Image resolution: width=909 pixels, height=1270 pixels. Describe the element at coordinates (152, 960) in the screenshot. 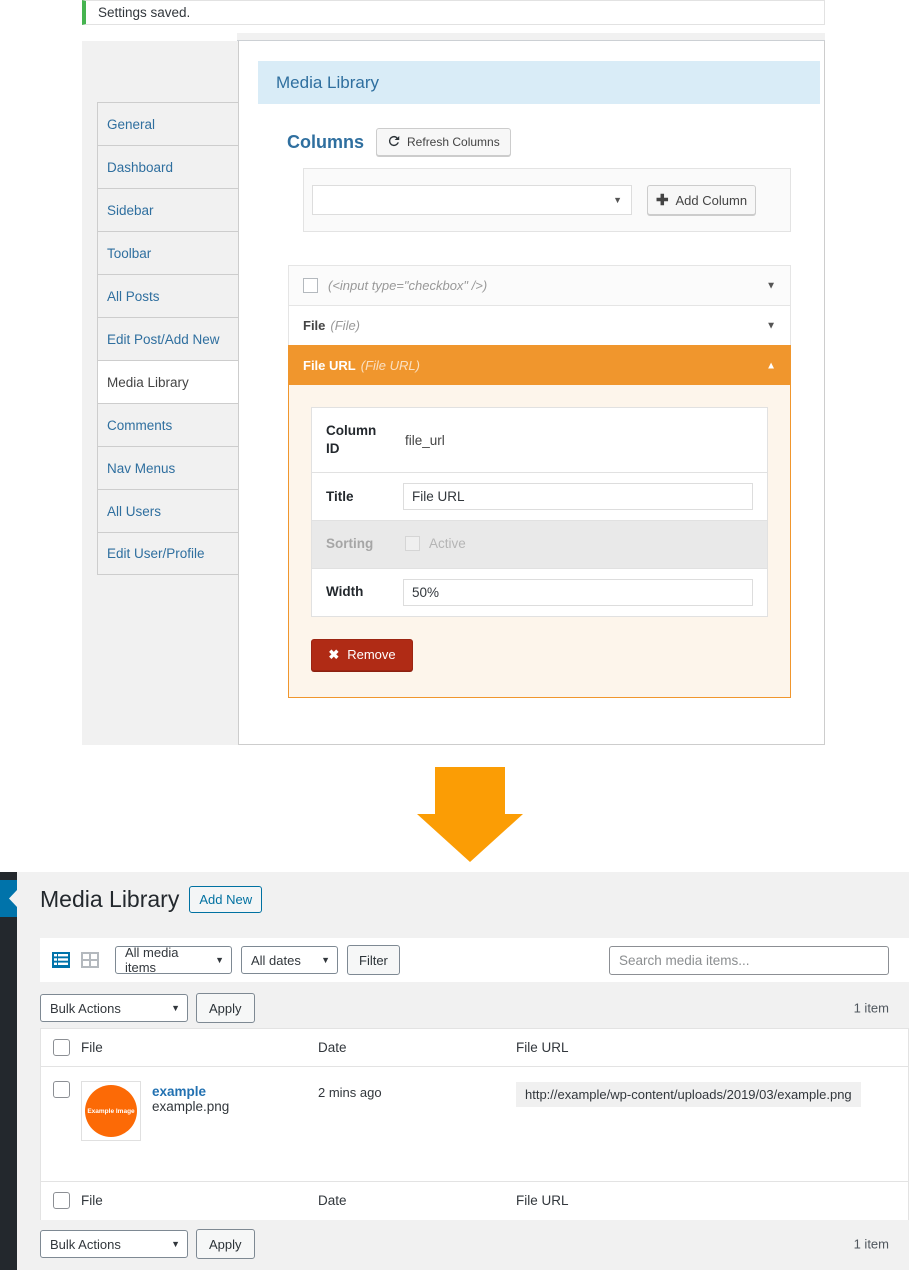

I see `media-type-filter-value: All media items` at that location.